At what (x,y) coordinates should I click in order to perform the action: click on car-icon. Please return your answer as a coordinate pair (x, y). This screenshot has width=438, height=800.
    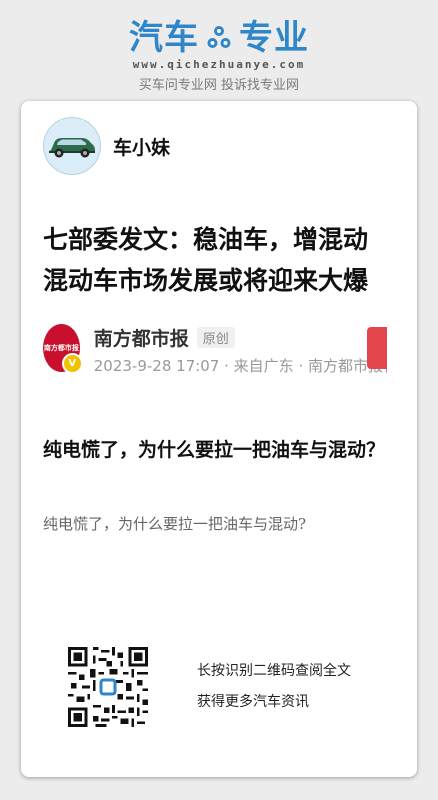
    Looking at the image, I should click on (72, 148).